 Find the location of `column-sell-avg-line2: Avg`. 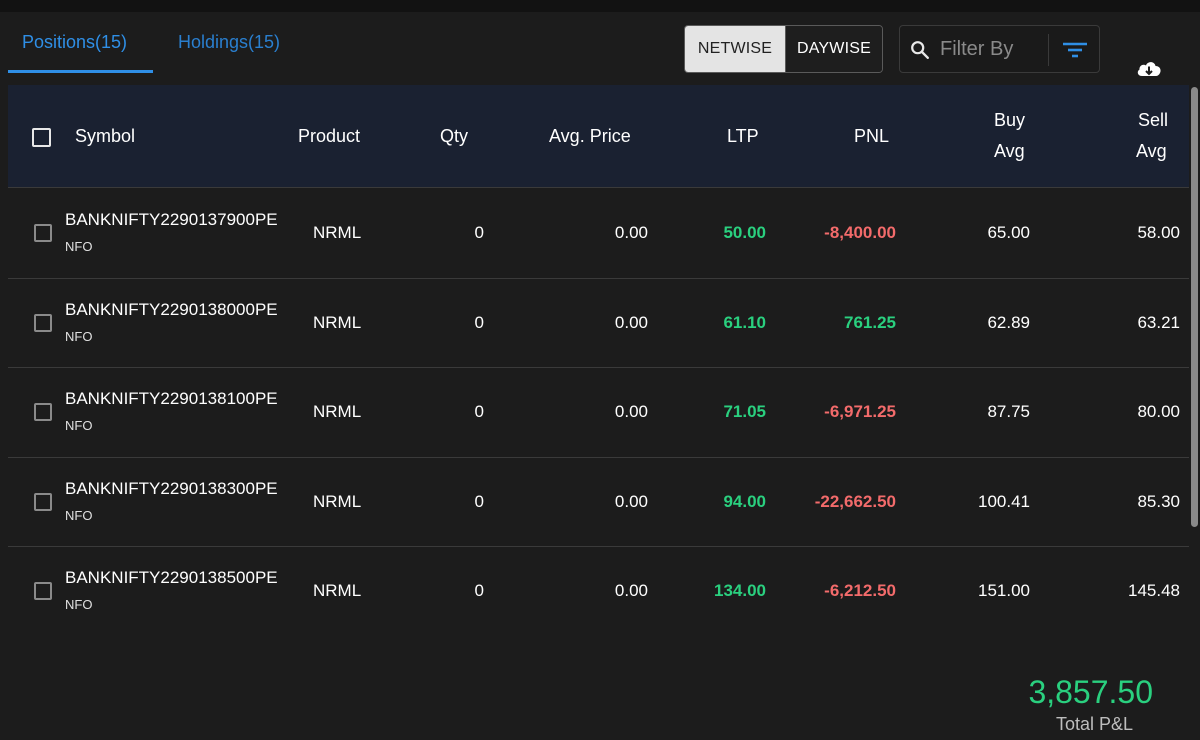

column-sell-avg-line2: Avg is located at coordinates (1151, 151).